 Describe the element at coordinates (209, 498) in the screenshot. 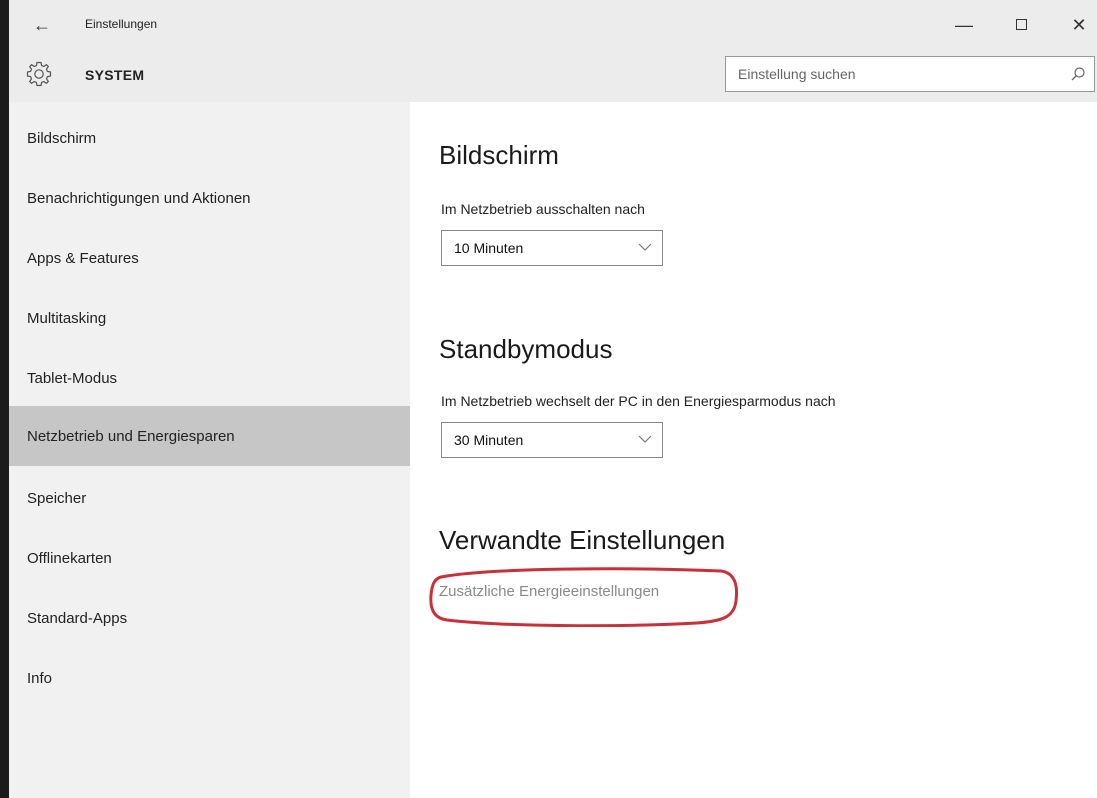

I see `sidebar-item-speicher: Speicher` at that location.